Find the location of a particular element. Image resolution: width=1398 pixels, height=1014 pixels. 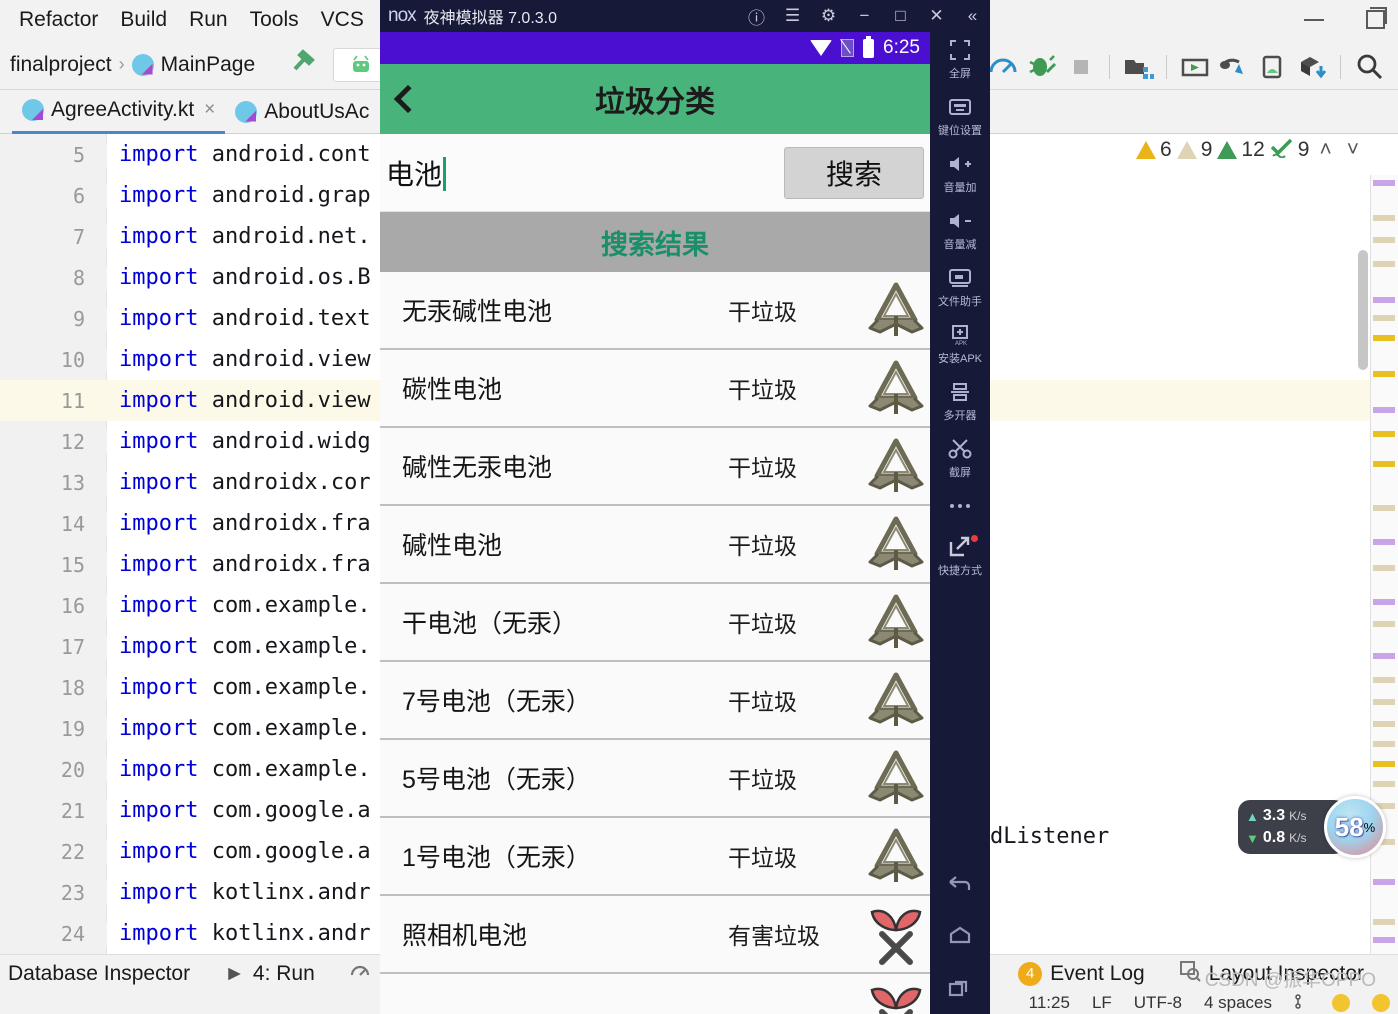

close-icon: ✕ is located at coordinates (936, 16).